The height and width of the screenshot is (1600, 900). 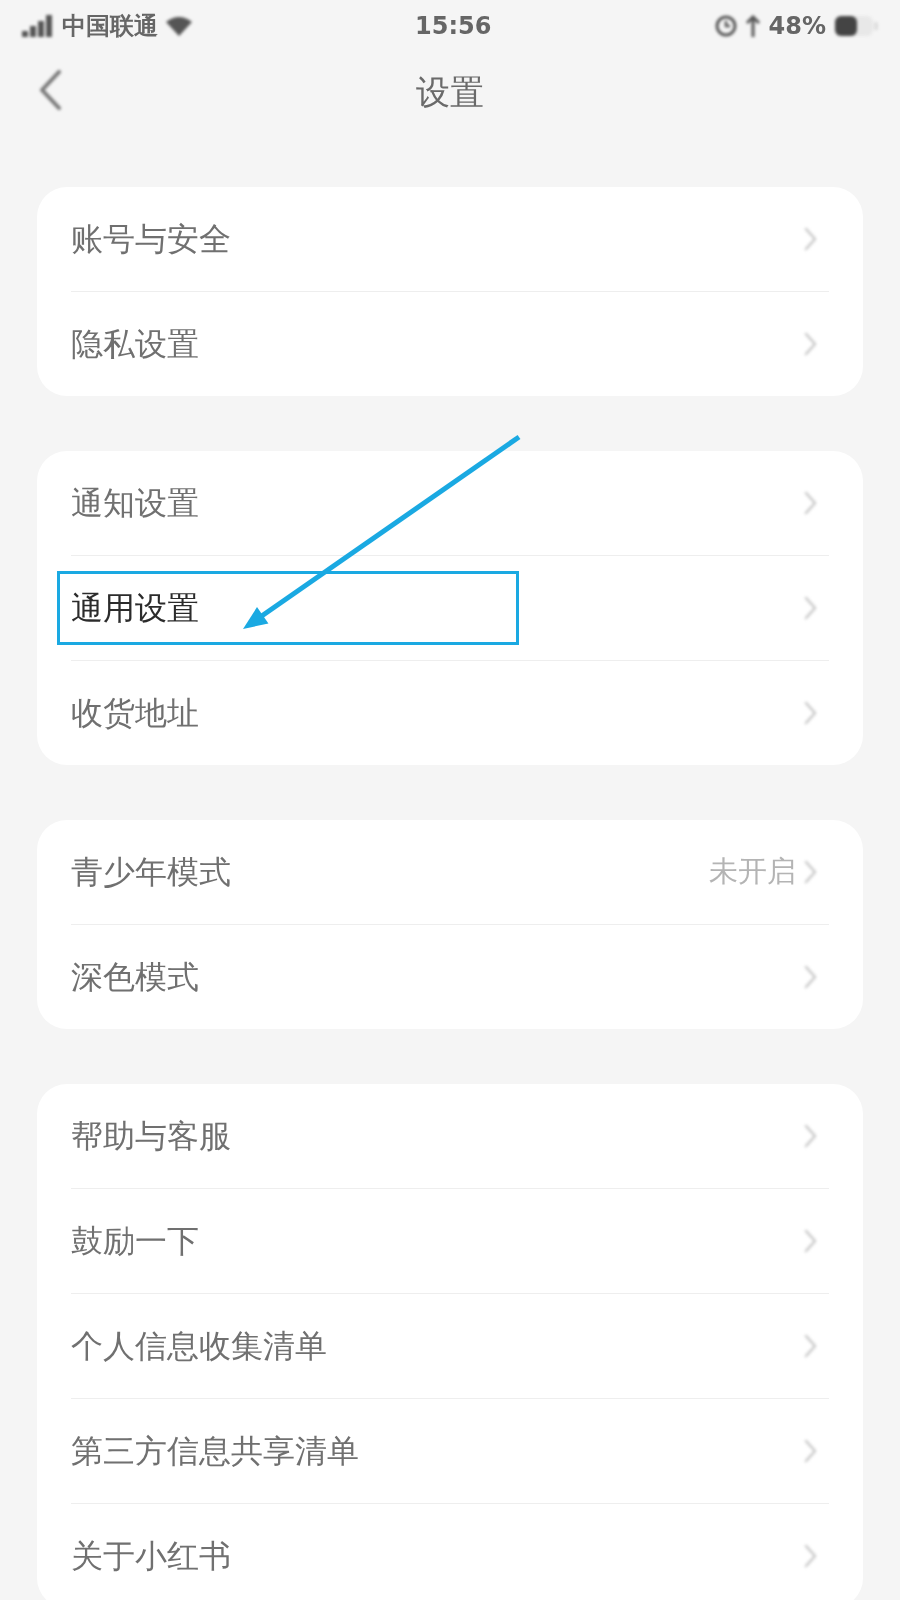 What do you see at coordinates (135, 977) in the screenshot?
I see `setting-label: 深色模式` at bounding box center [135, 977].